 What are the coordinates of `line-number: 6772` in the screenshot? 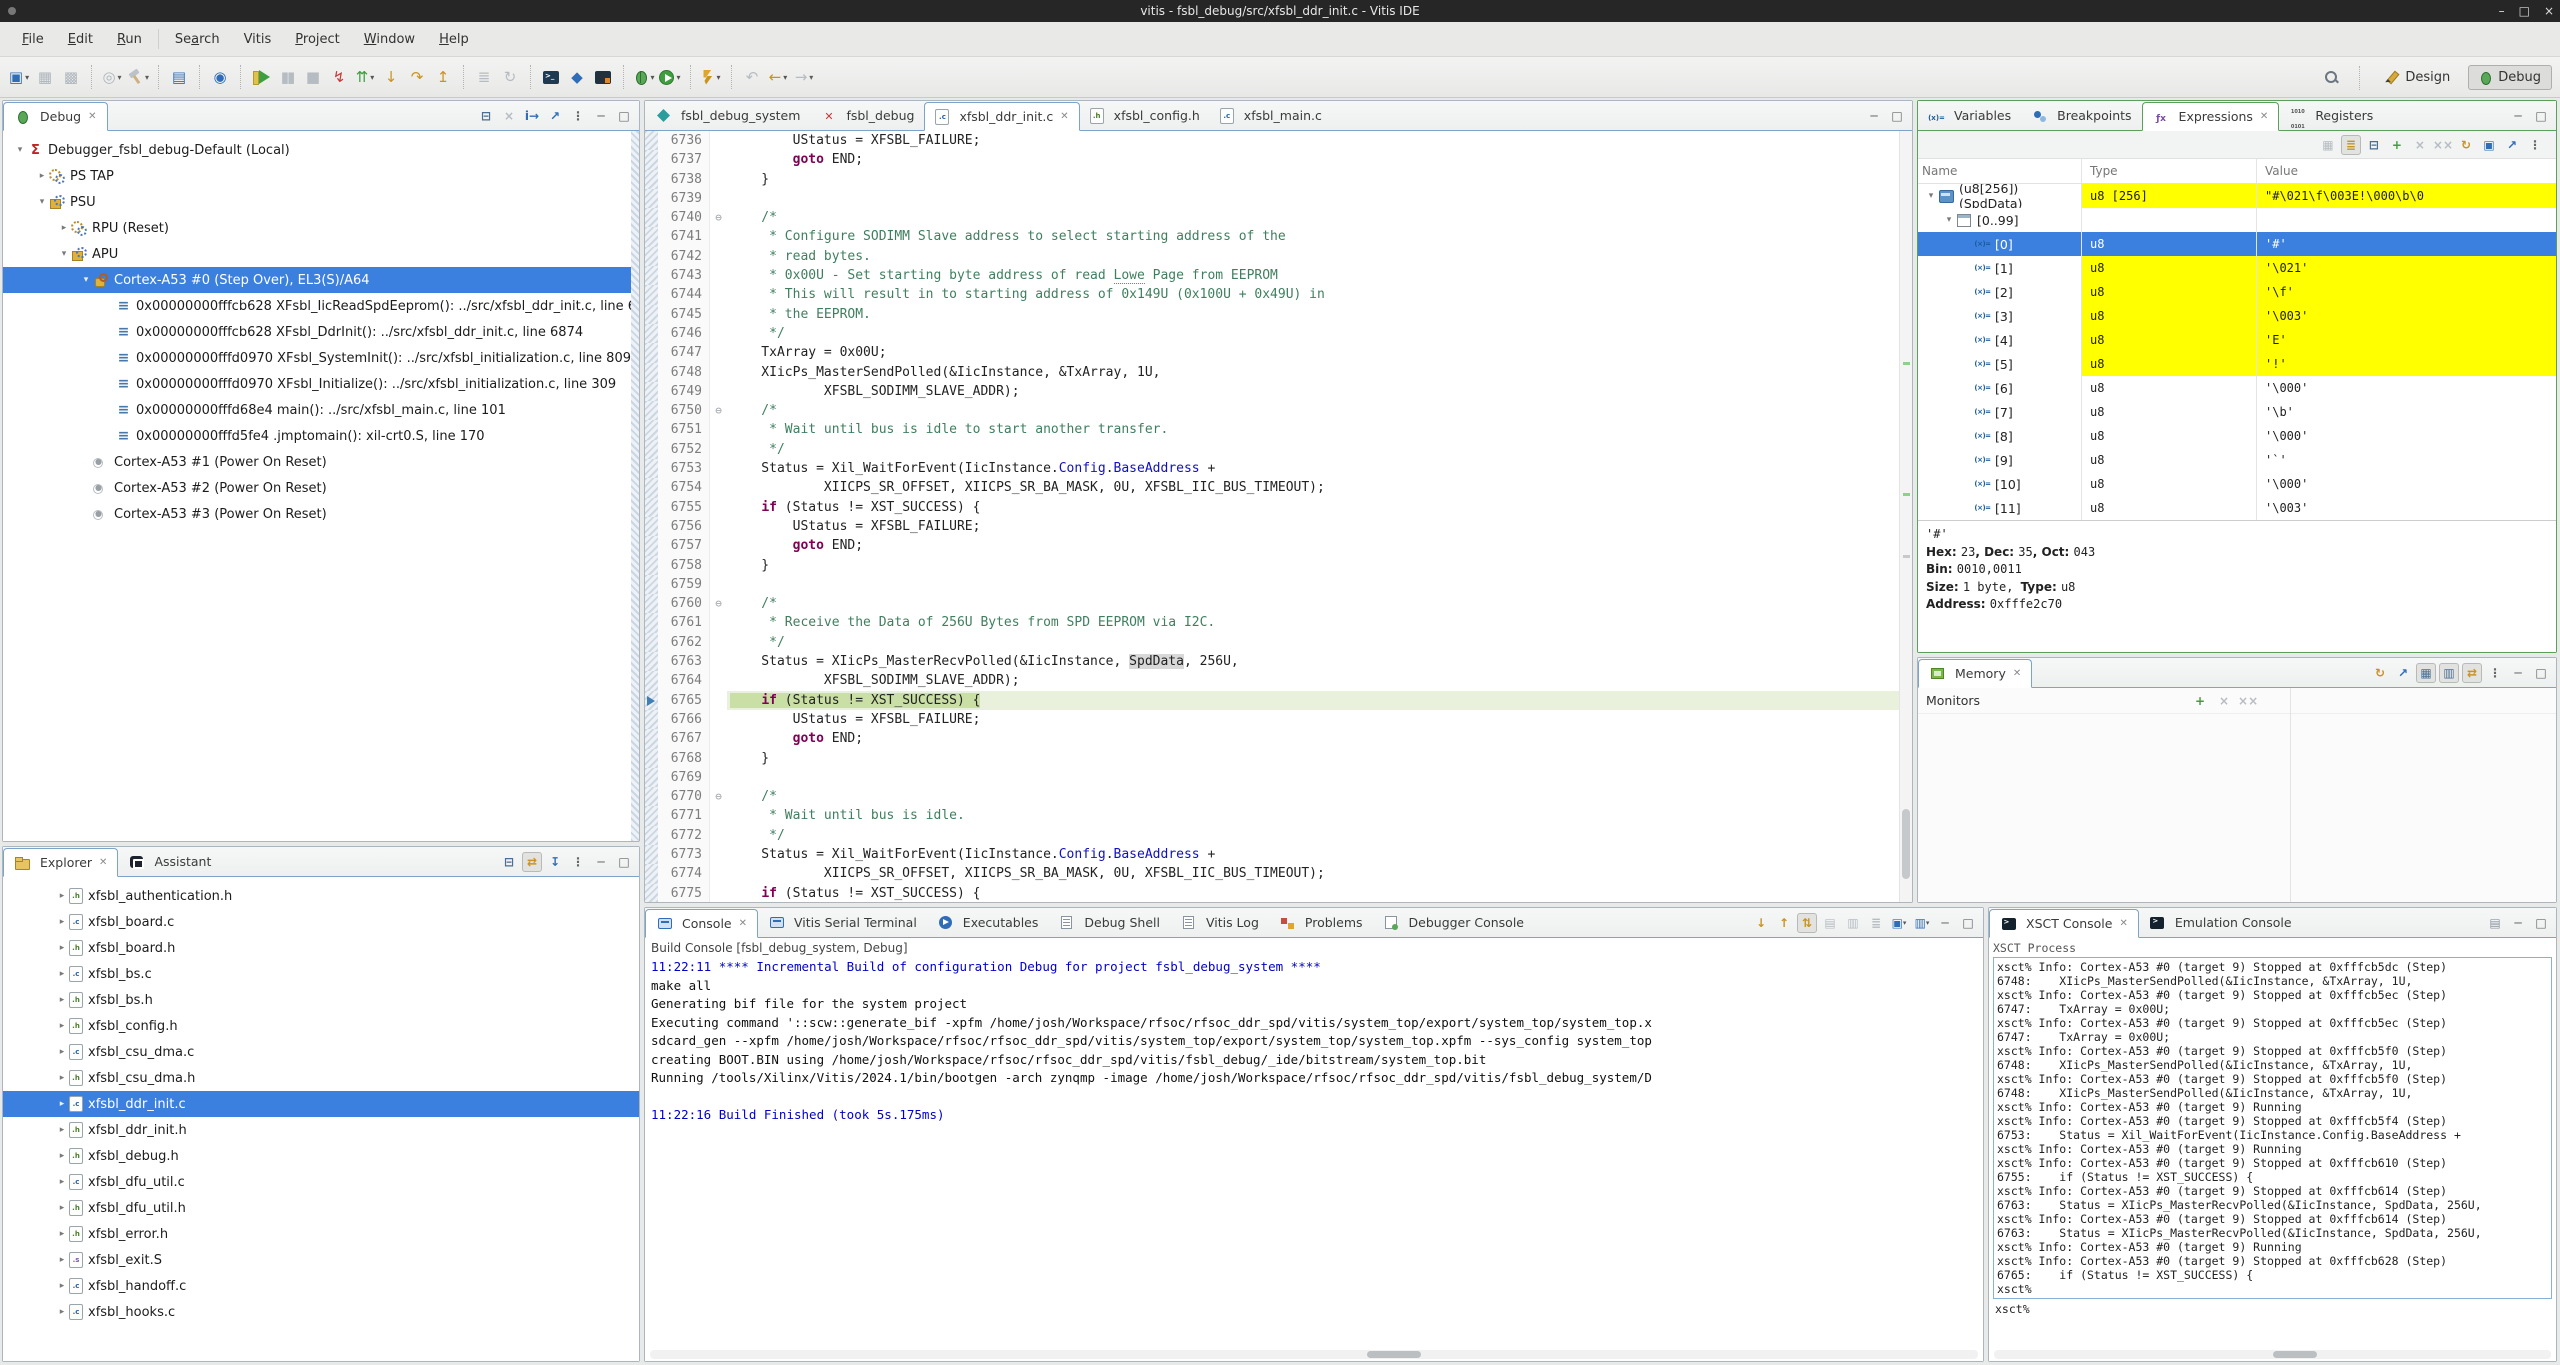 It's located at (684, 835).